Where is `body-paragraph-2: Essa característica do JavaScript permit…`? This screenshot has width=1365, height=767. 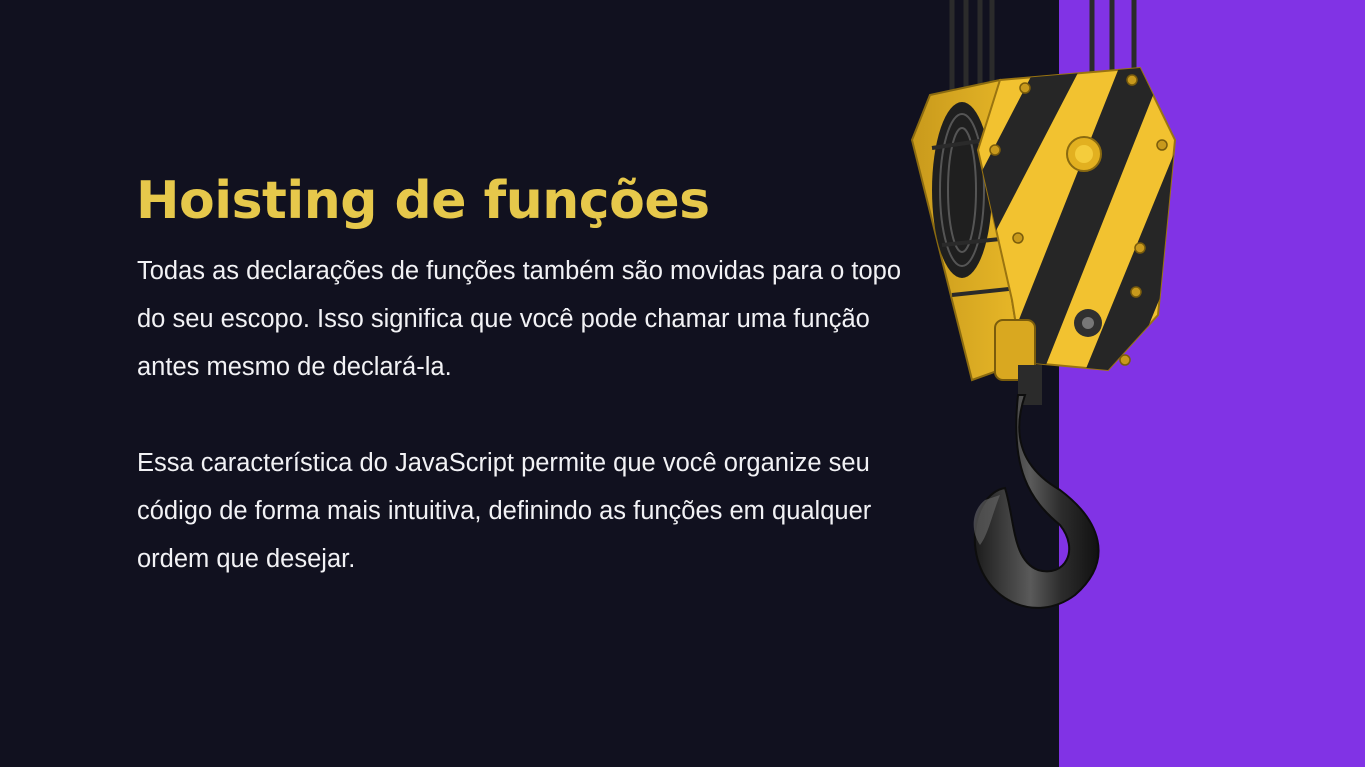
body-paragraph-2: Essa característica do JavaScript permit… is located at coordinates (504, 511).